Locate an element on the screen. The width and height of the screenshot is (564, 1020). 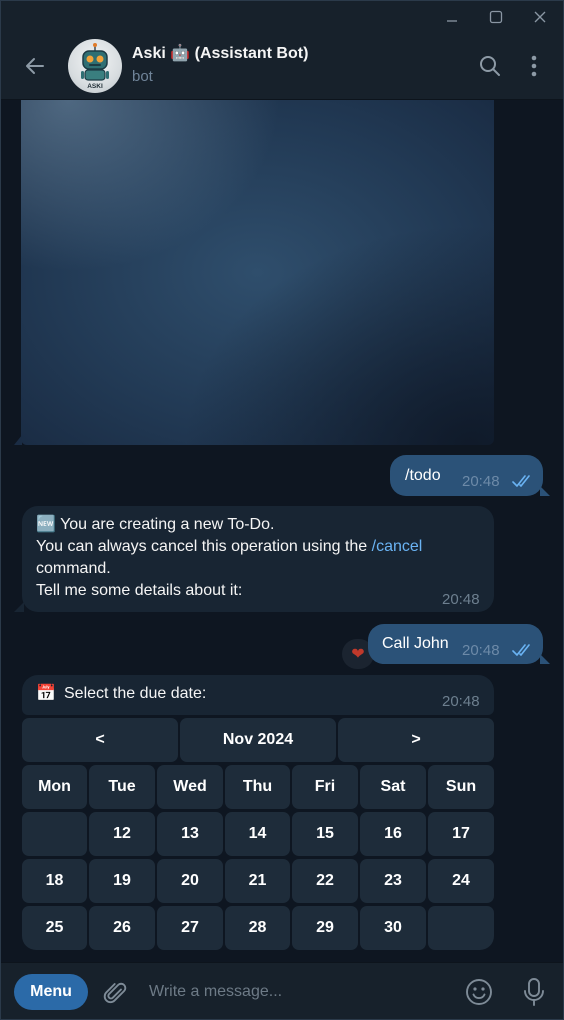
weekday-button: Sun is located at coordinates (461, 787).